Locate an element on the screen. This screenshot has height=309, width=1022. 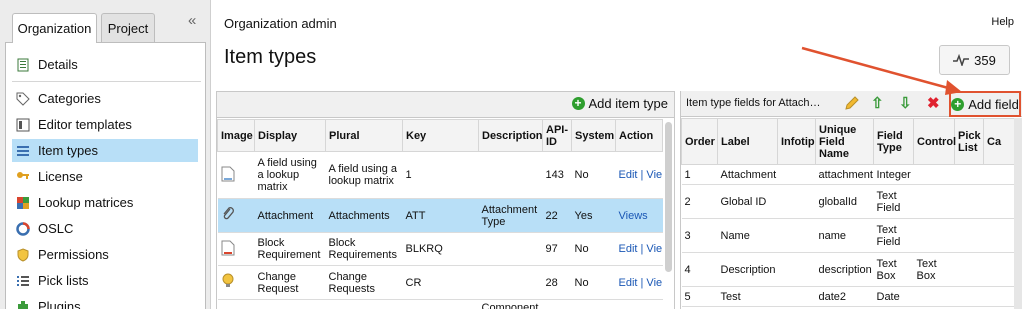
page-title: Item types is located at coordinates (270, 57).